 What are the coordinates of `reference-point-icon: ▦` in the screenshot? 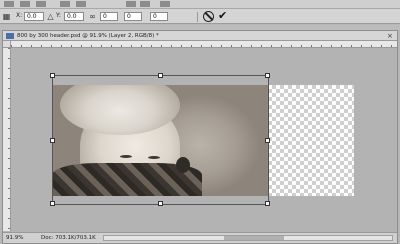 It's located at (6, 16).